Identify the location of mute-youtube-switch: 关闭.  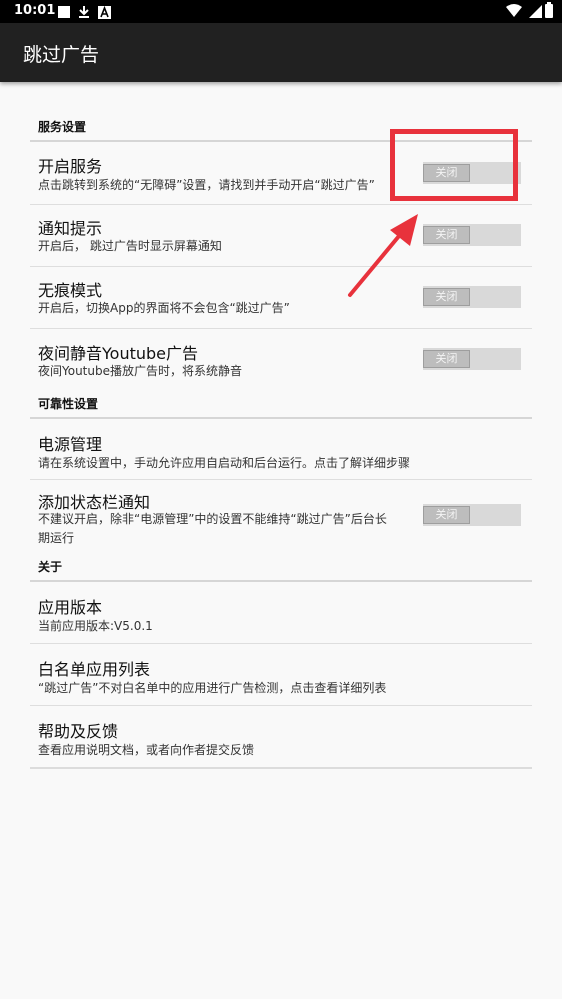
(472, 359).